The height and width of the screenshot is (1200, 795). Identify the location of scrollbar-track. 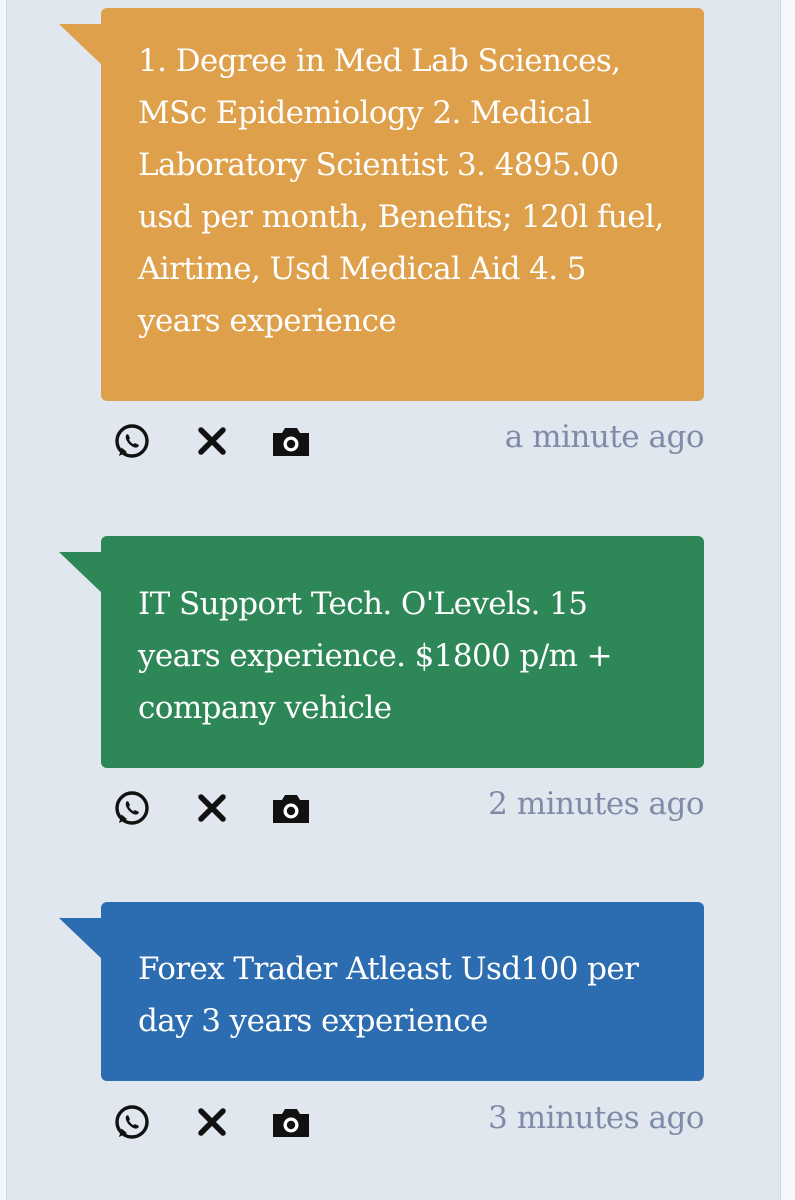
(787, 600).